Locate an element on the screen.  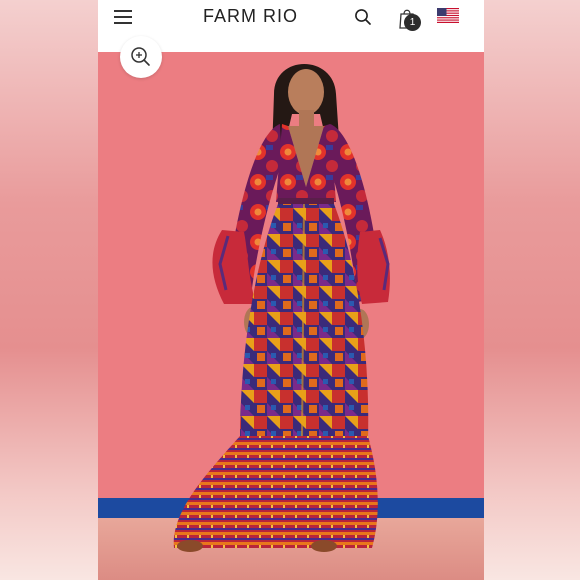
search-icon is located at coordinates (363, 17).